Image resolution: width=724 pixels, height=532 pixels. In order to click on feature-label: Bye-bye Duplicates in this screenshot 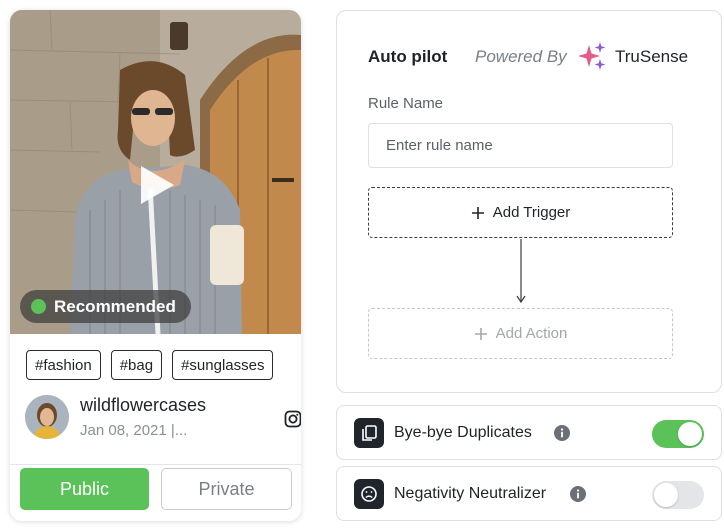, I will do `click(463, 432)`.